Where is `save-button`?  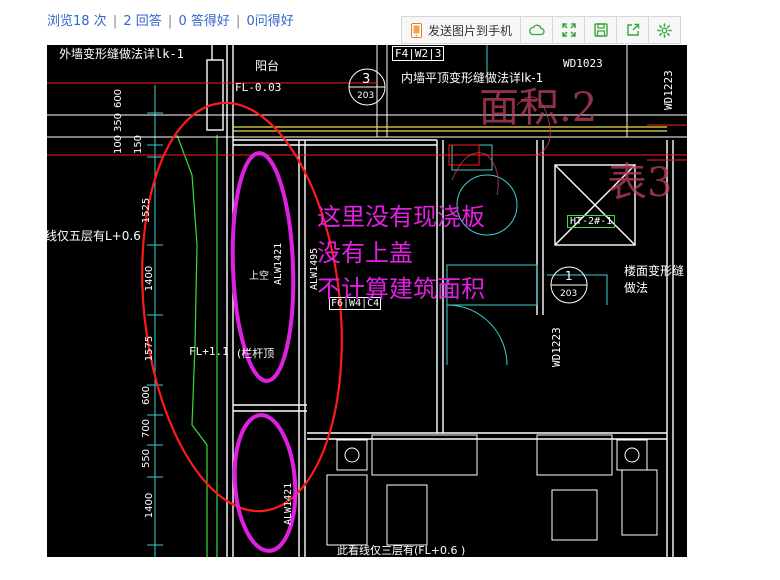
save-button is located at coordinates (601, 30).